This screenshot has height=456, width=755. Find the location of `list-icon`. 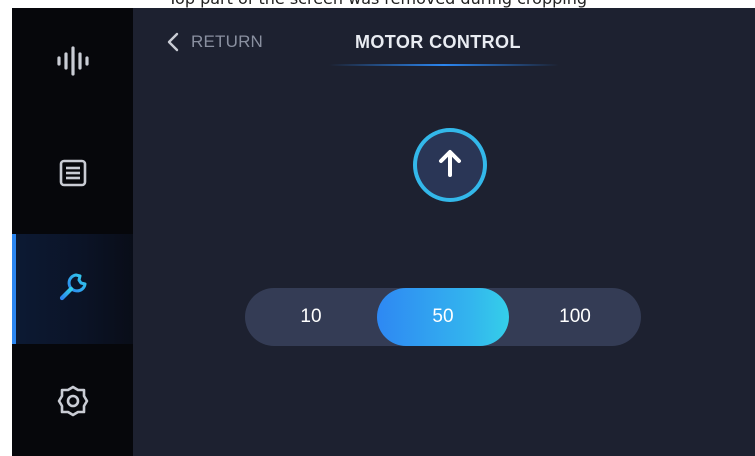

list-icon is located at coordinates (73, 175).